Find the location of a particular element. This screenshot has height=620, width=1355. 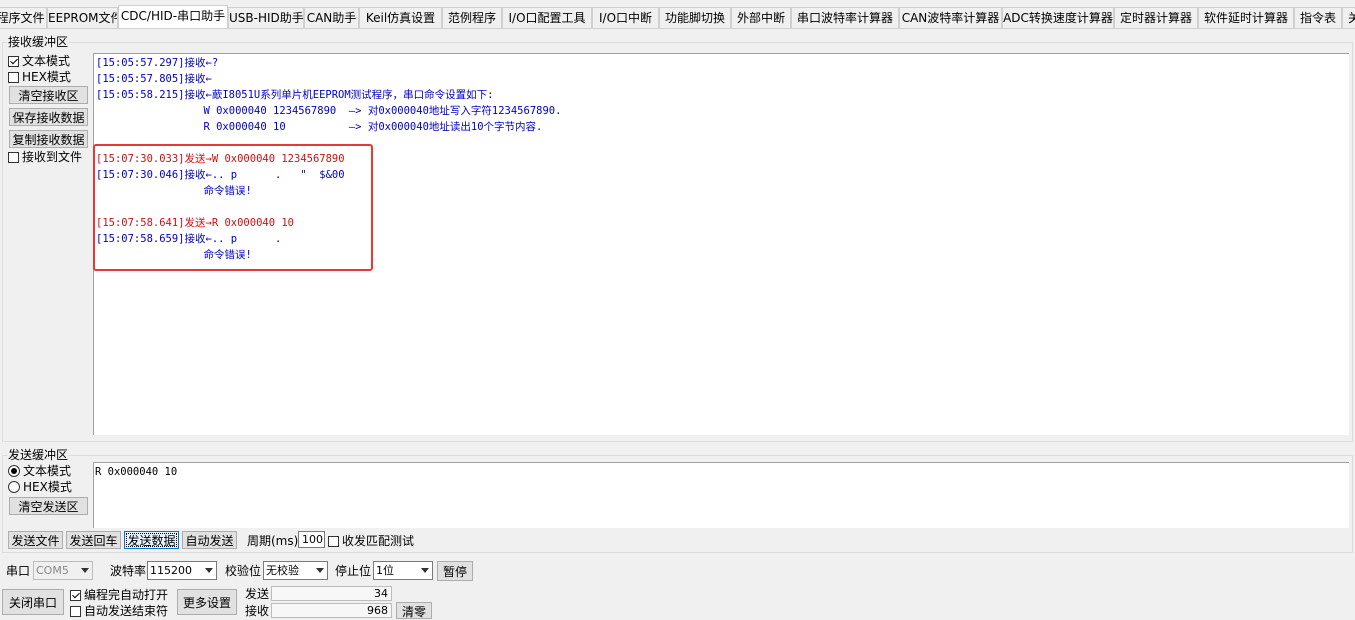

tab-can-baud-calc: CAN波特率计算器 is located at coordinates (950, 17).